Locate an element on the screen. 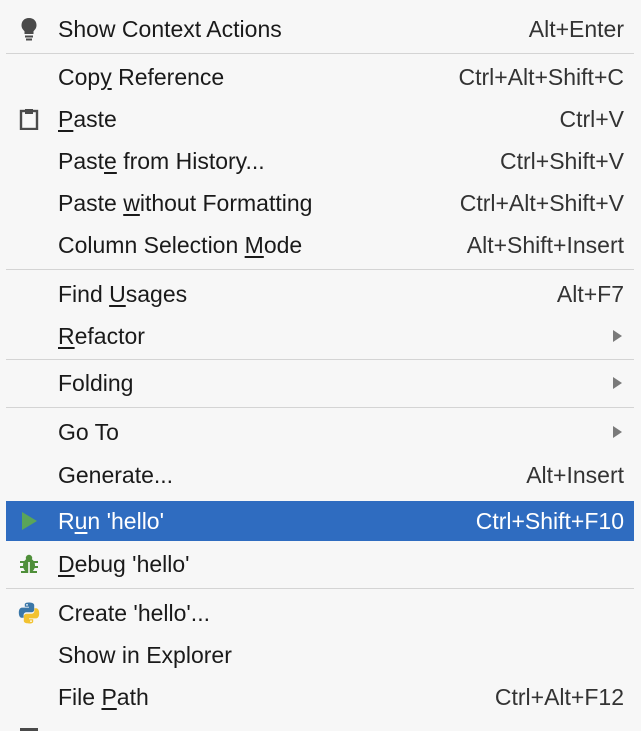  menu-item-show-context-actions: Show Context Actions Alt+Enter is located at coordinates (320, 29).